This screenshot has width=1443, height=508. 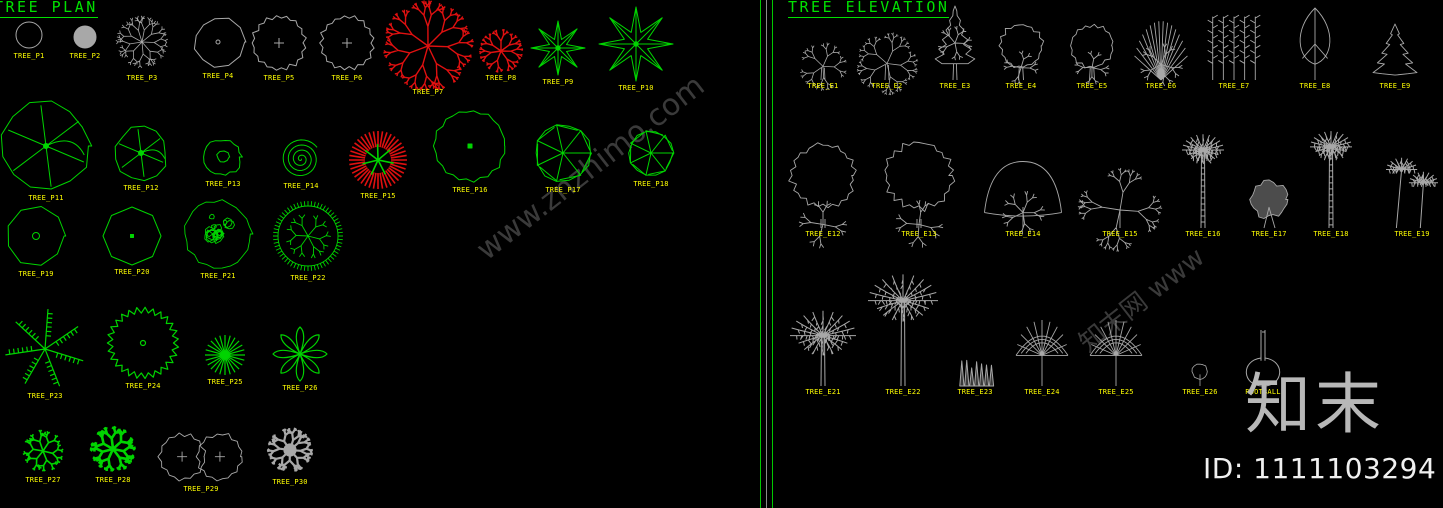 What do you see at coordinates (1042, 352) in the screenshot?
I see `elevation-symbol-glyph-tree_e24` at bounding box center [1042, 352].